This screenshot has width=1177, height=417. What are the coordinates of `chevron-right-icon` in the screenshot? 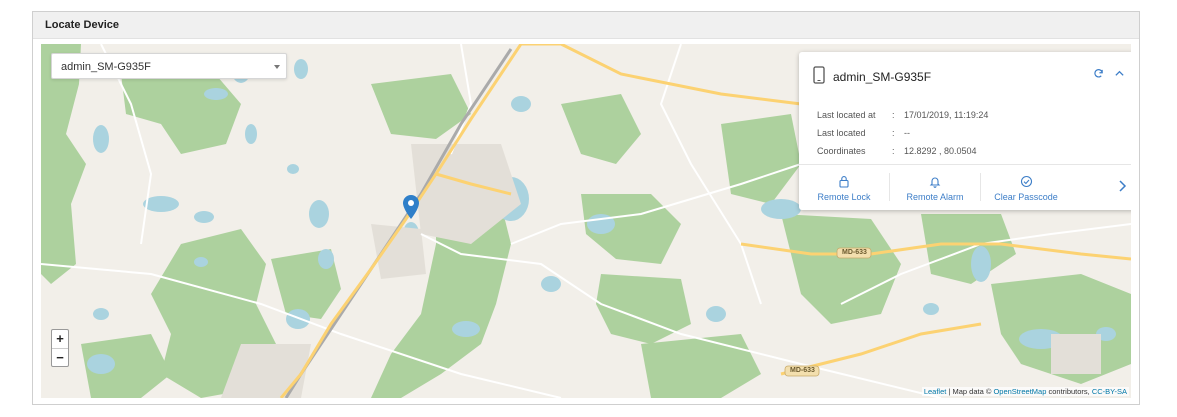 It's located at (1122, 188).